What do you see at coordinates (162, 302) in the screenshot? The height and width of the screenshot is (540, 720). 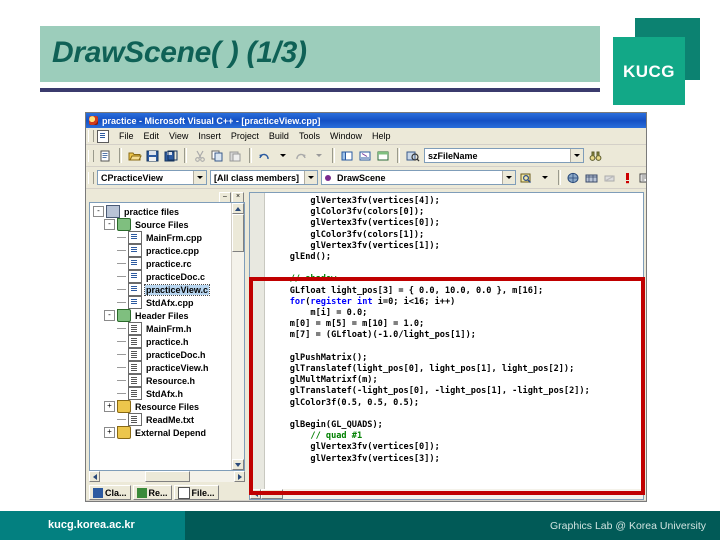 I see `tree-item: StdAfx.cpp` at bounding box center [162, 302].